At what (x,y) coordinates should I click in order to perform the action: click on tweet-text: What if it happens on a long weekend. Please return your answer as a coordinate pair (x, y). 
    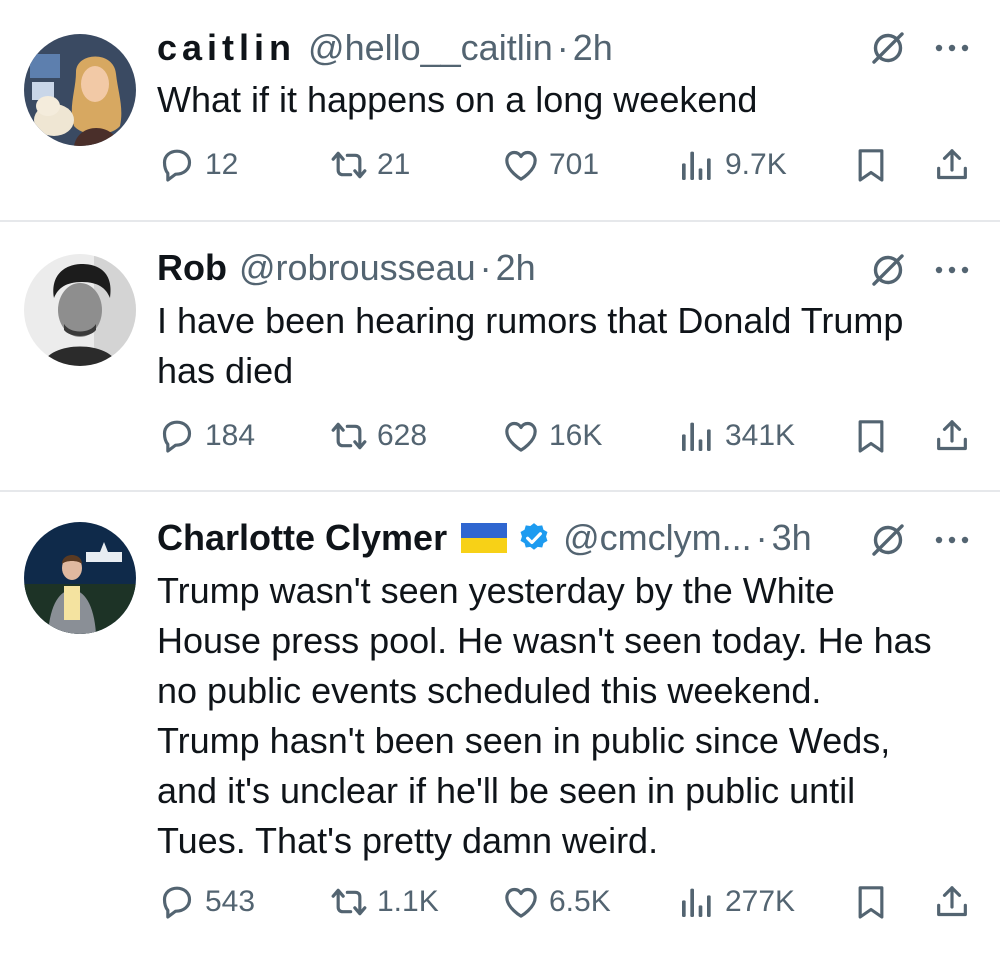
    Looking at the image, I should click on (568, 100).